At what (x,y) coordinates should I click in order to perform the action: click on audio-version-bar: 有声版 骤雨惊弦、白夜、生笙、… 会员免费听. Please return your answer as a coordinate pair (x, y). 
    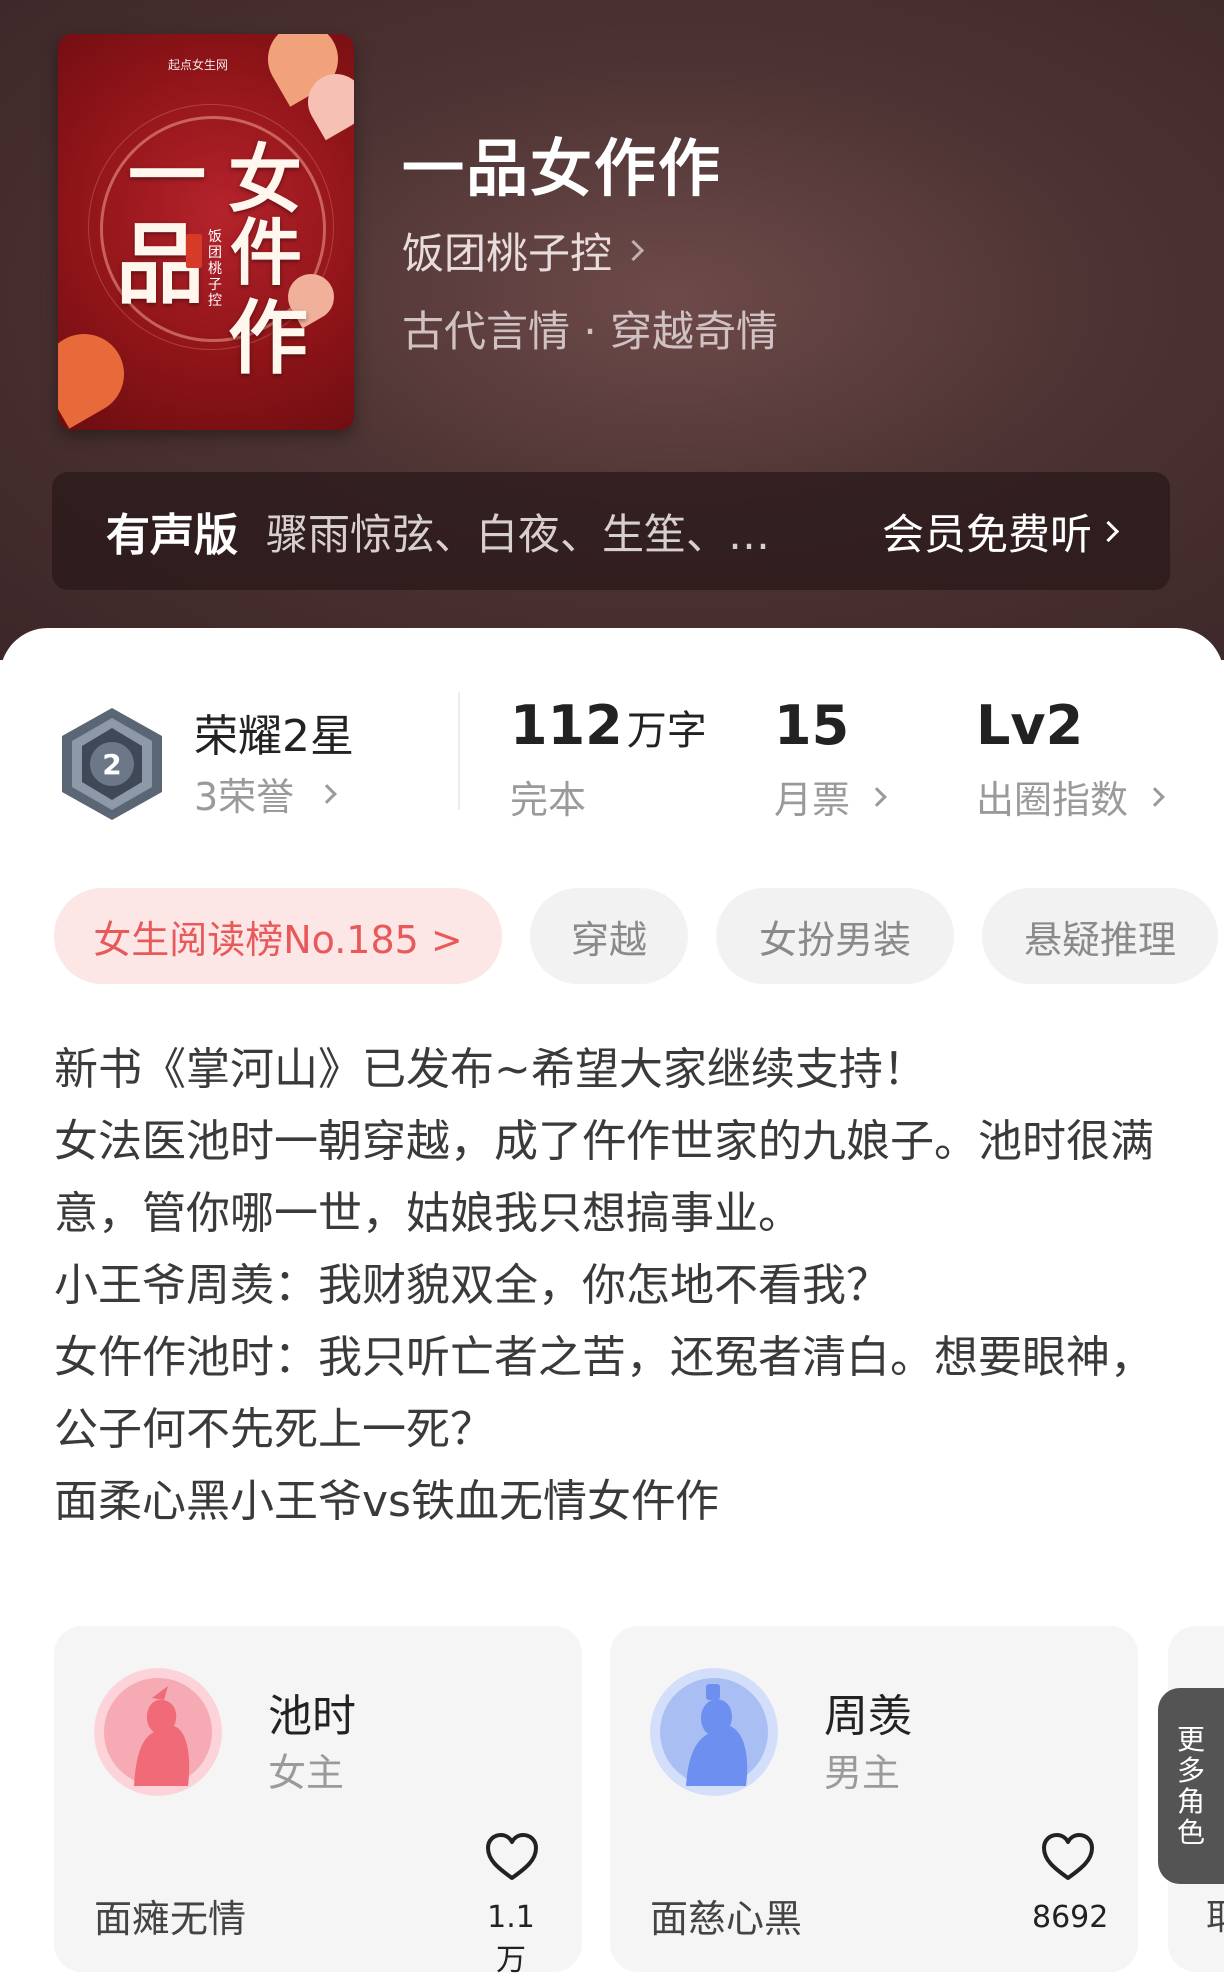
    Looking at the image, I should click on (611, 531).